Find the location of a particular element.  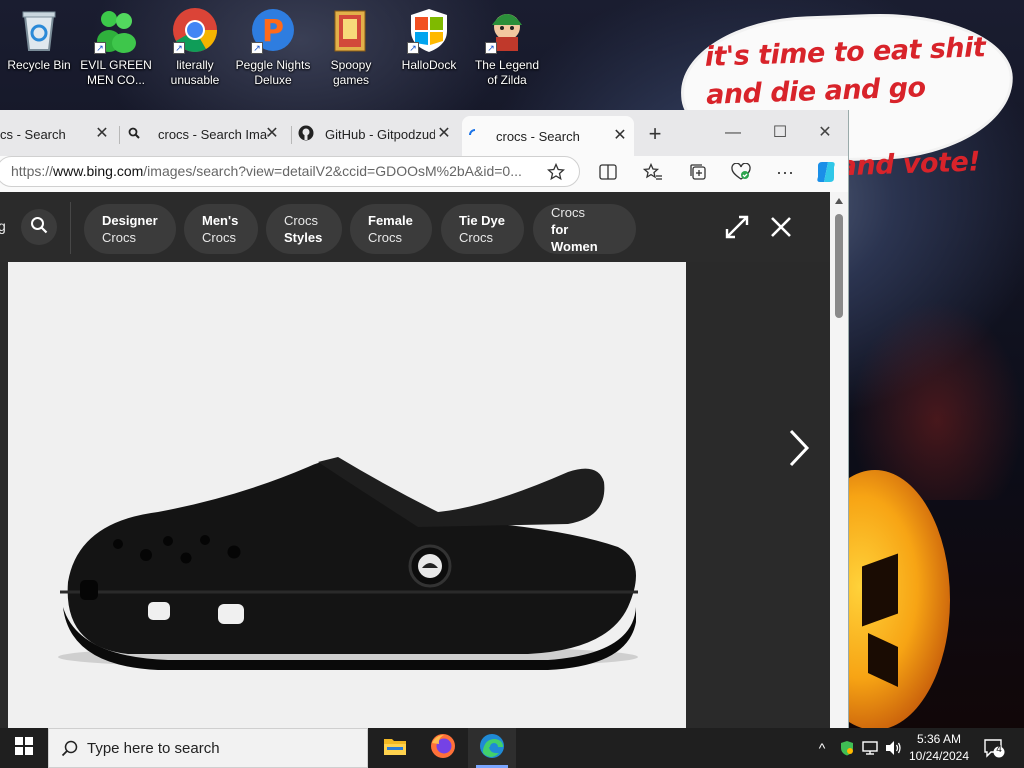

desktop-icon-label: Peggle Nights Deluxe is located at coordinates (273, 72).